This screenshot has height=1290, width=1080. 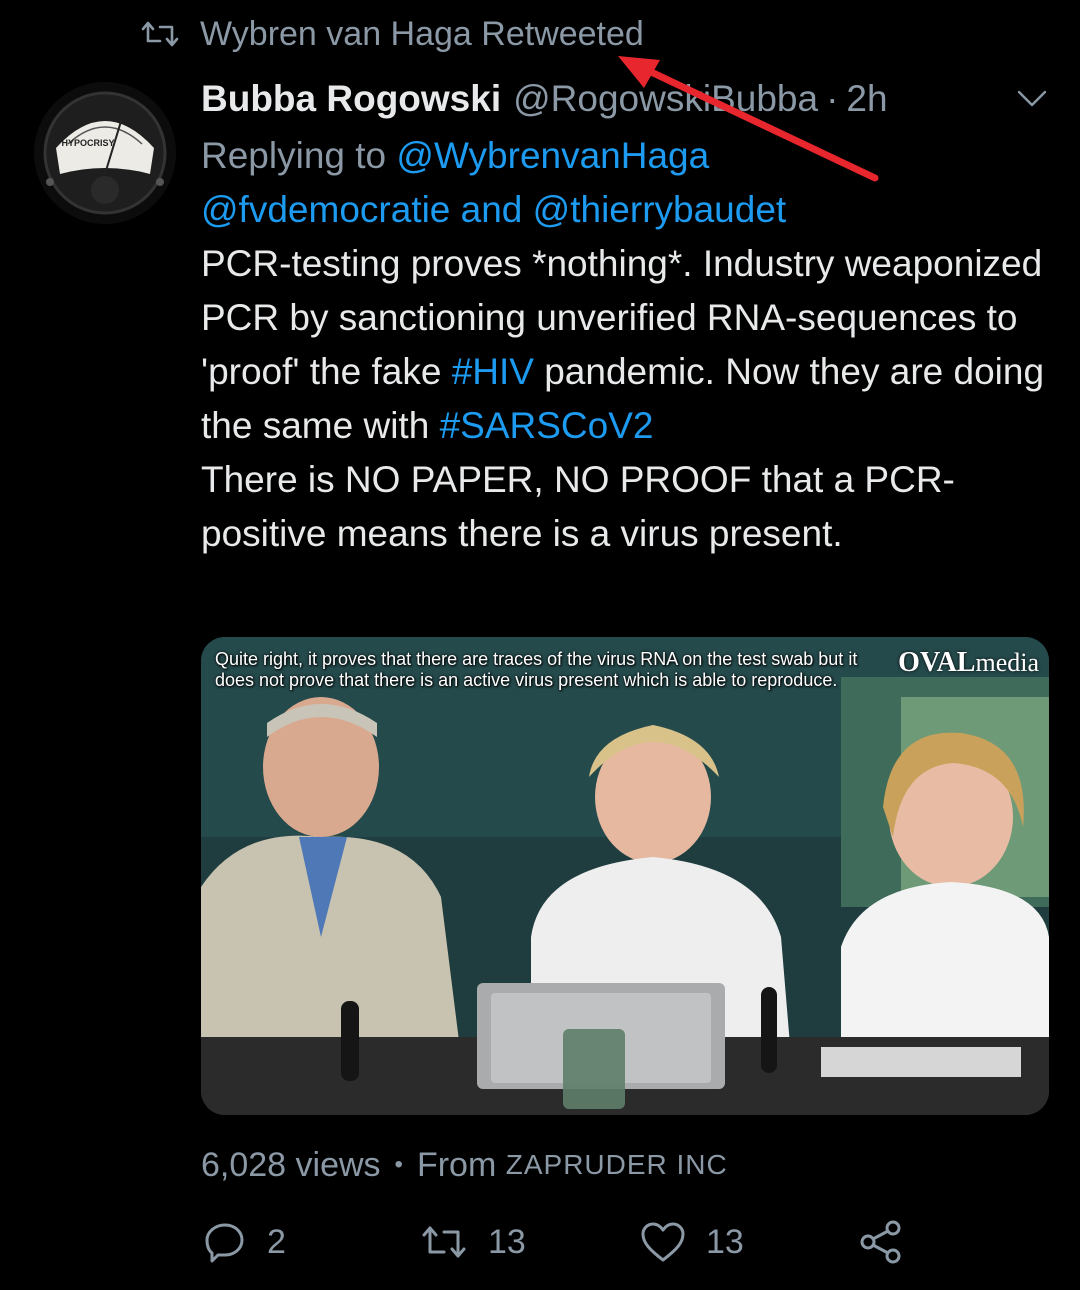 I want to click on watermark-main: OVAL, so click(x=937, y=662).